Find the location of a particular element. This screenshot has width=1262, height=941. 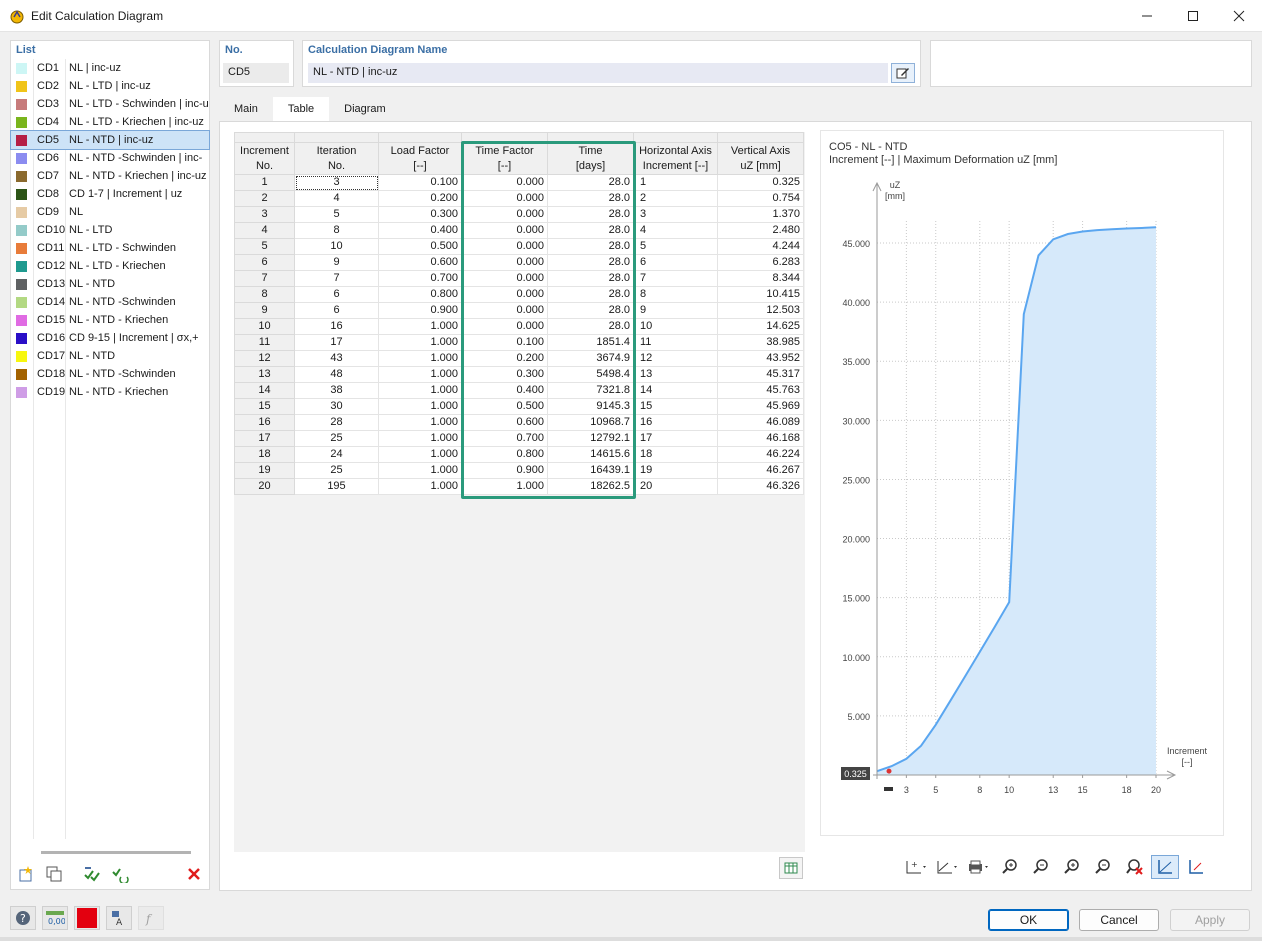

tab-table: Table is located at coordinates (301, 109).